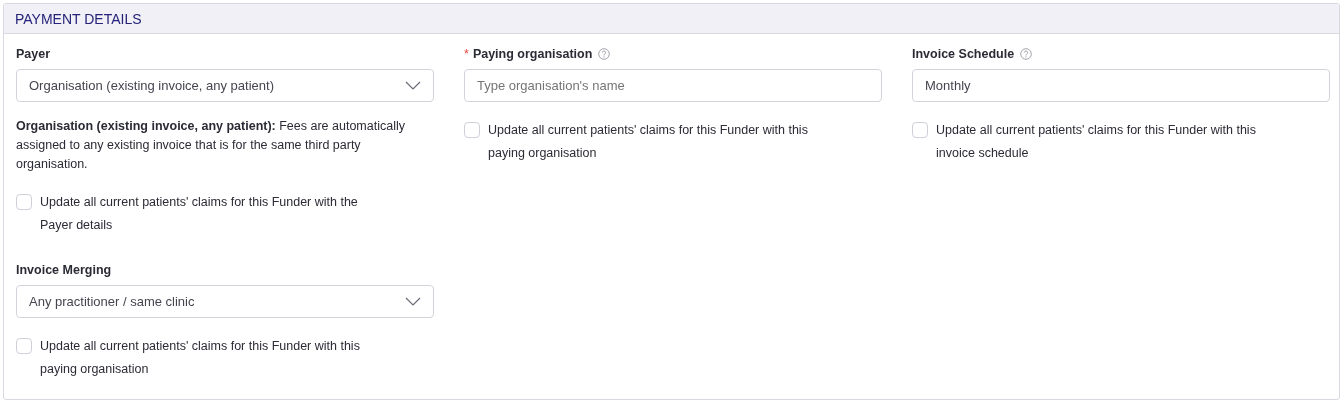  What do you see at coordinates (33, 54) in the screenshot?
I see `field-label: Payer` at bounding box center [33, 54].